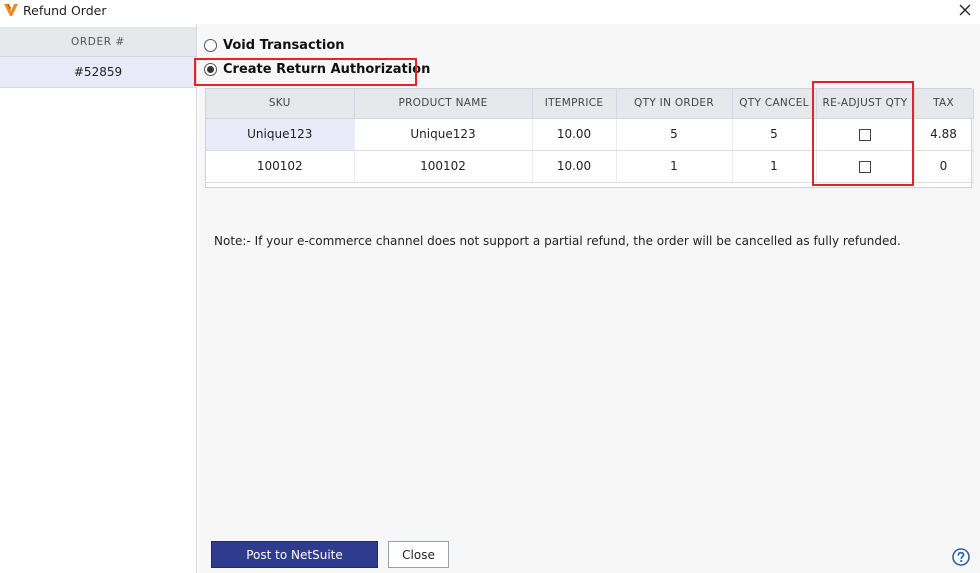 This screenshot has height=573, width=980. I want to click on close-button: Close, so click(418, 554).